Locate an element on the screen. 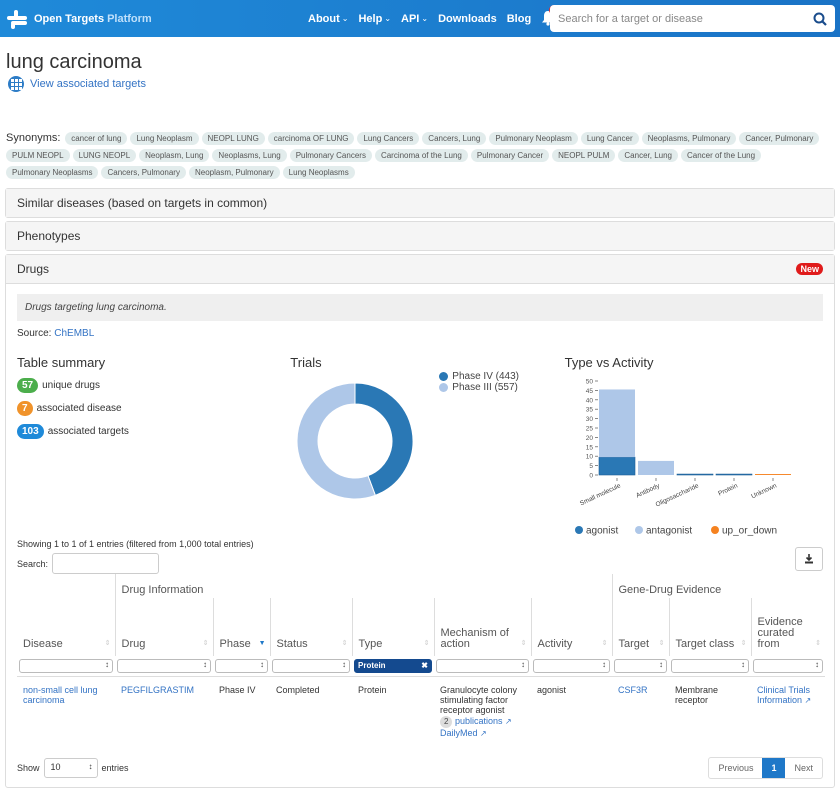  disease-link: non-small cell lung carcinoma is located at coordinates (60, 695).